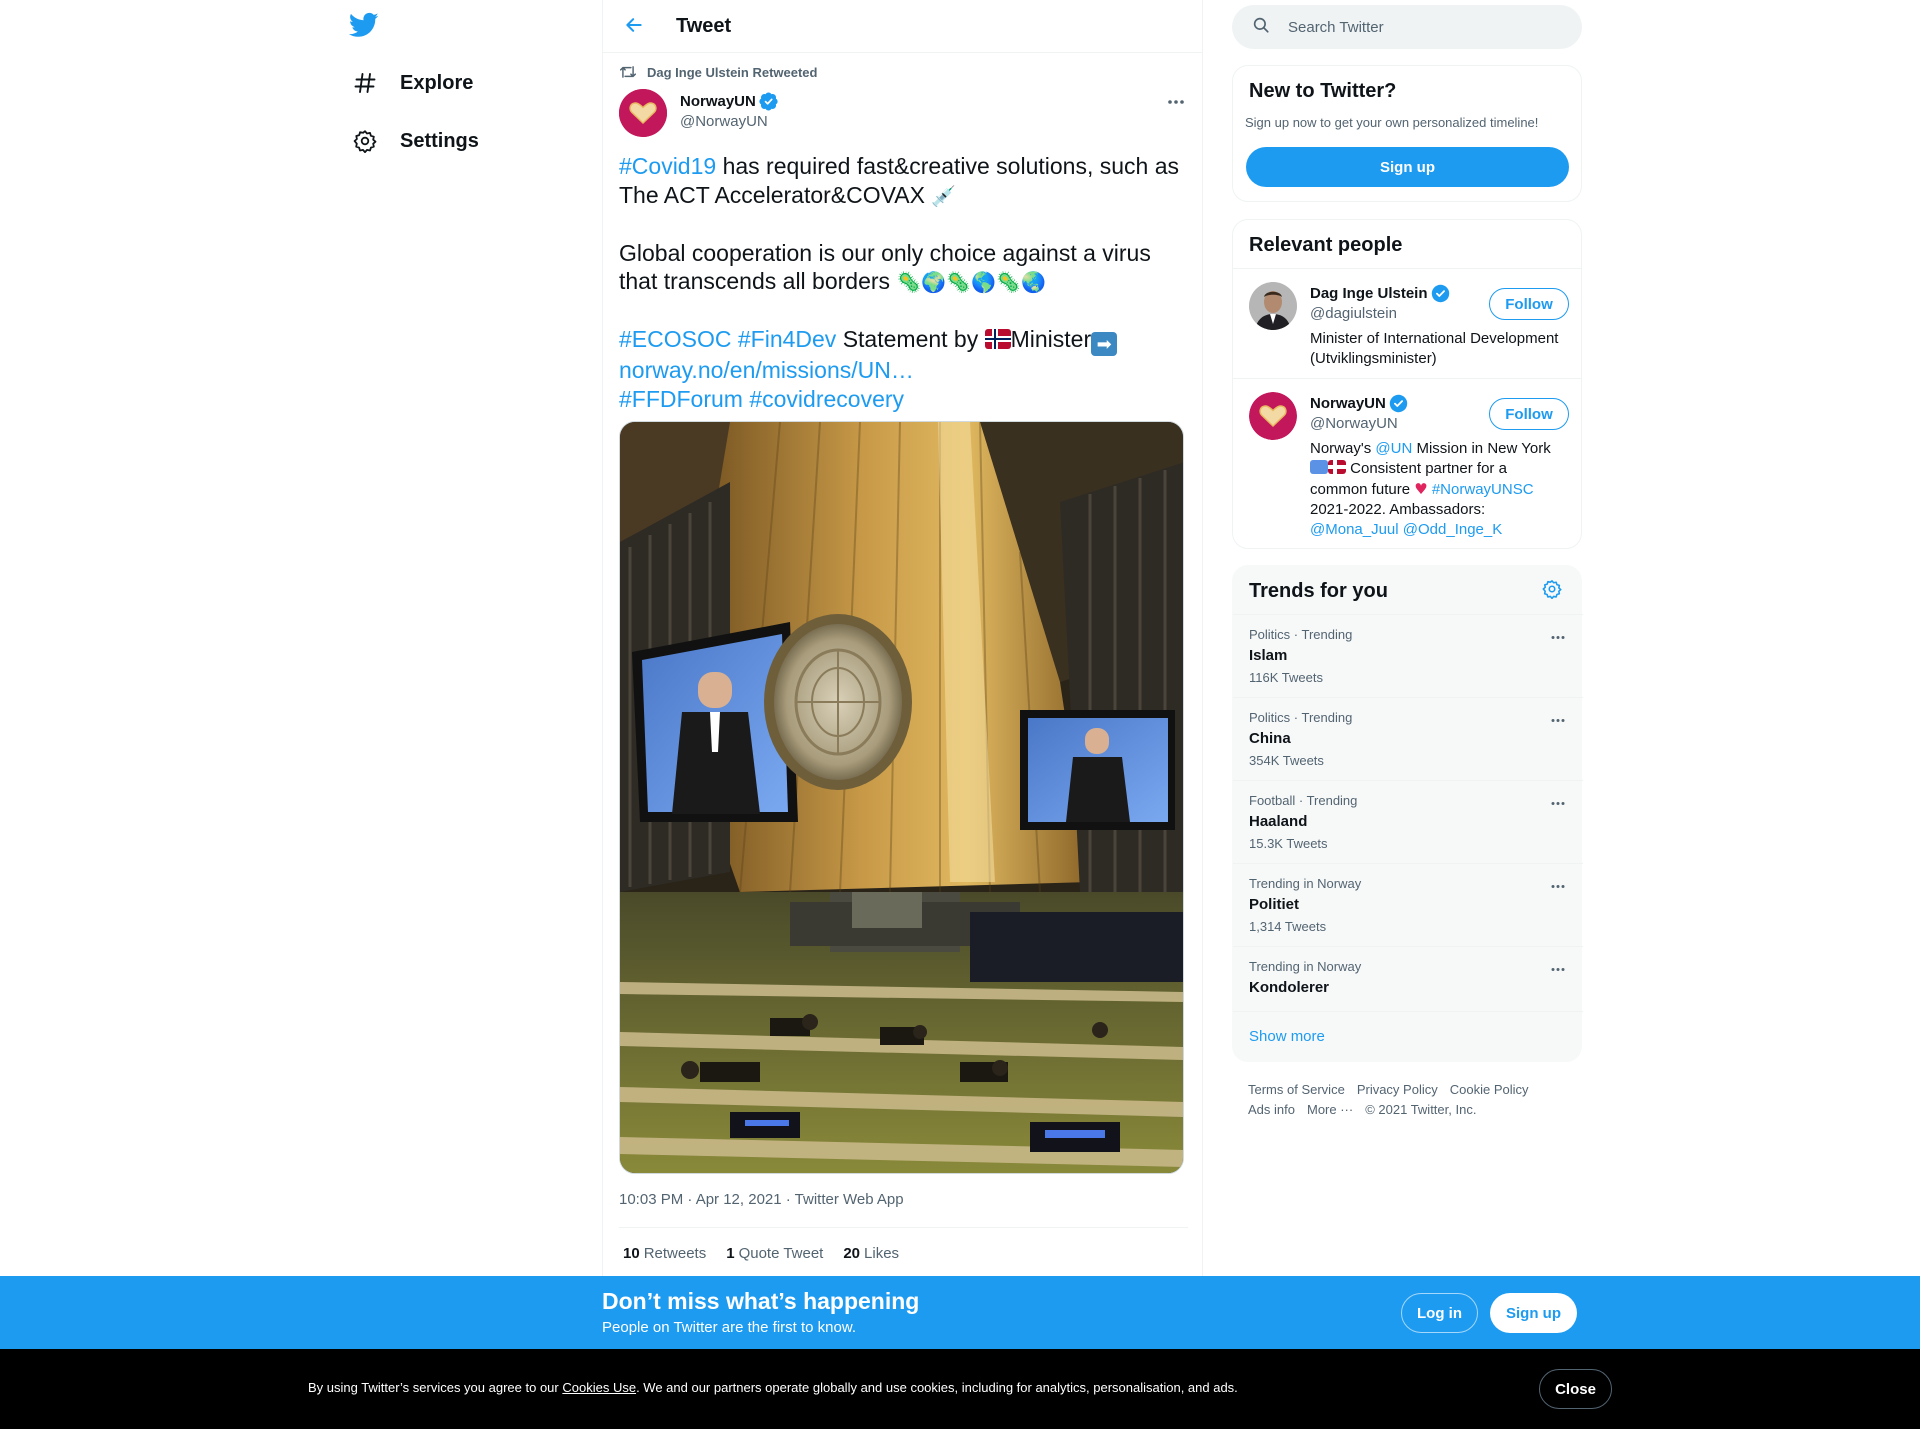  Describe the element at coordinates (1418, 27) in the screenshot. I see `search-input` at that location.